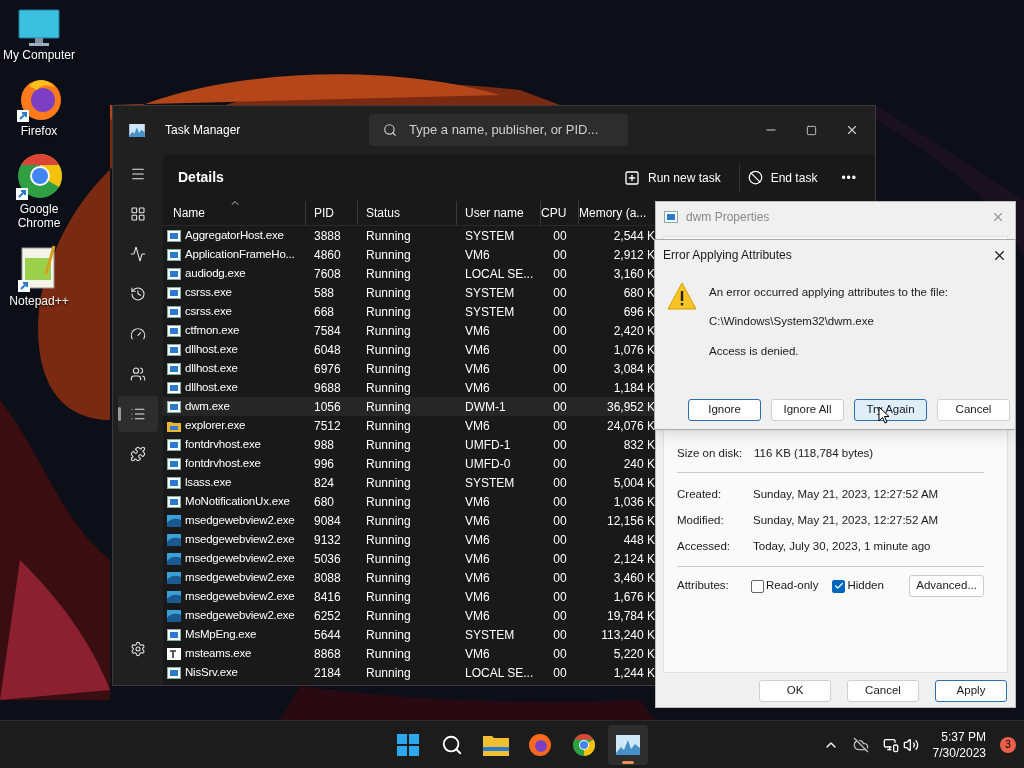 The width and height of the screenshot is (1024, 768). What do you see at coordinates (174, 653) in the screenshot?
I see `teams-icon` at bounding box center [174, 653].